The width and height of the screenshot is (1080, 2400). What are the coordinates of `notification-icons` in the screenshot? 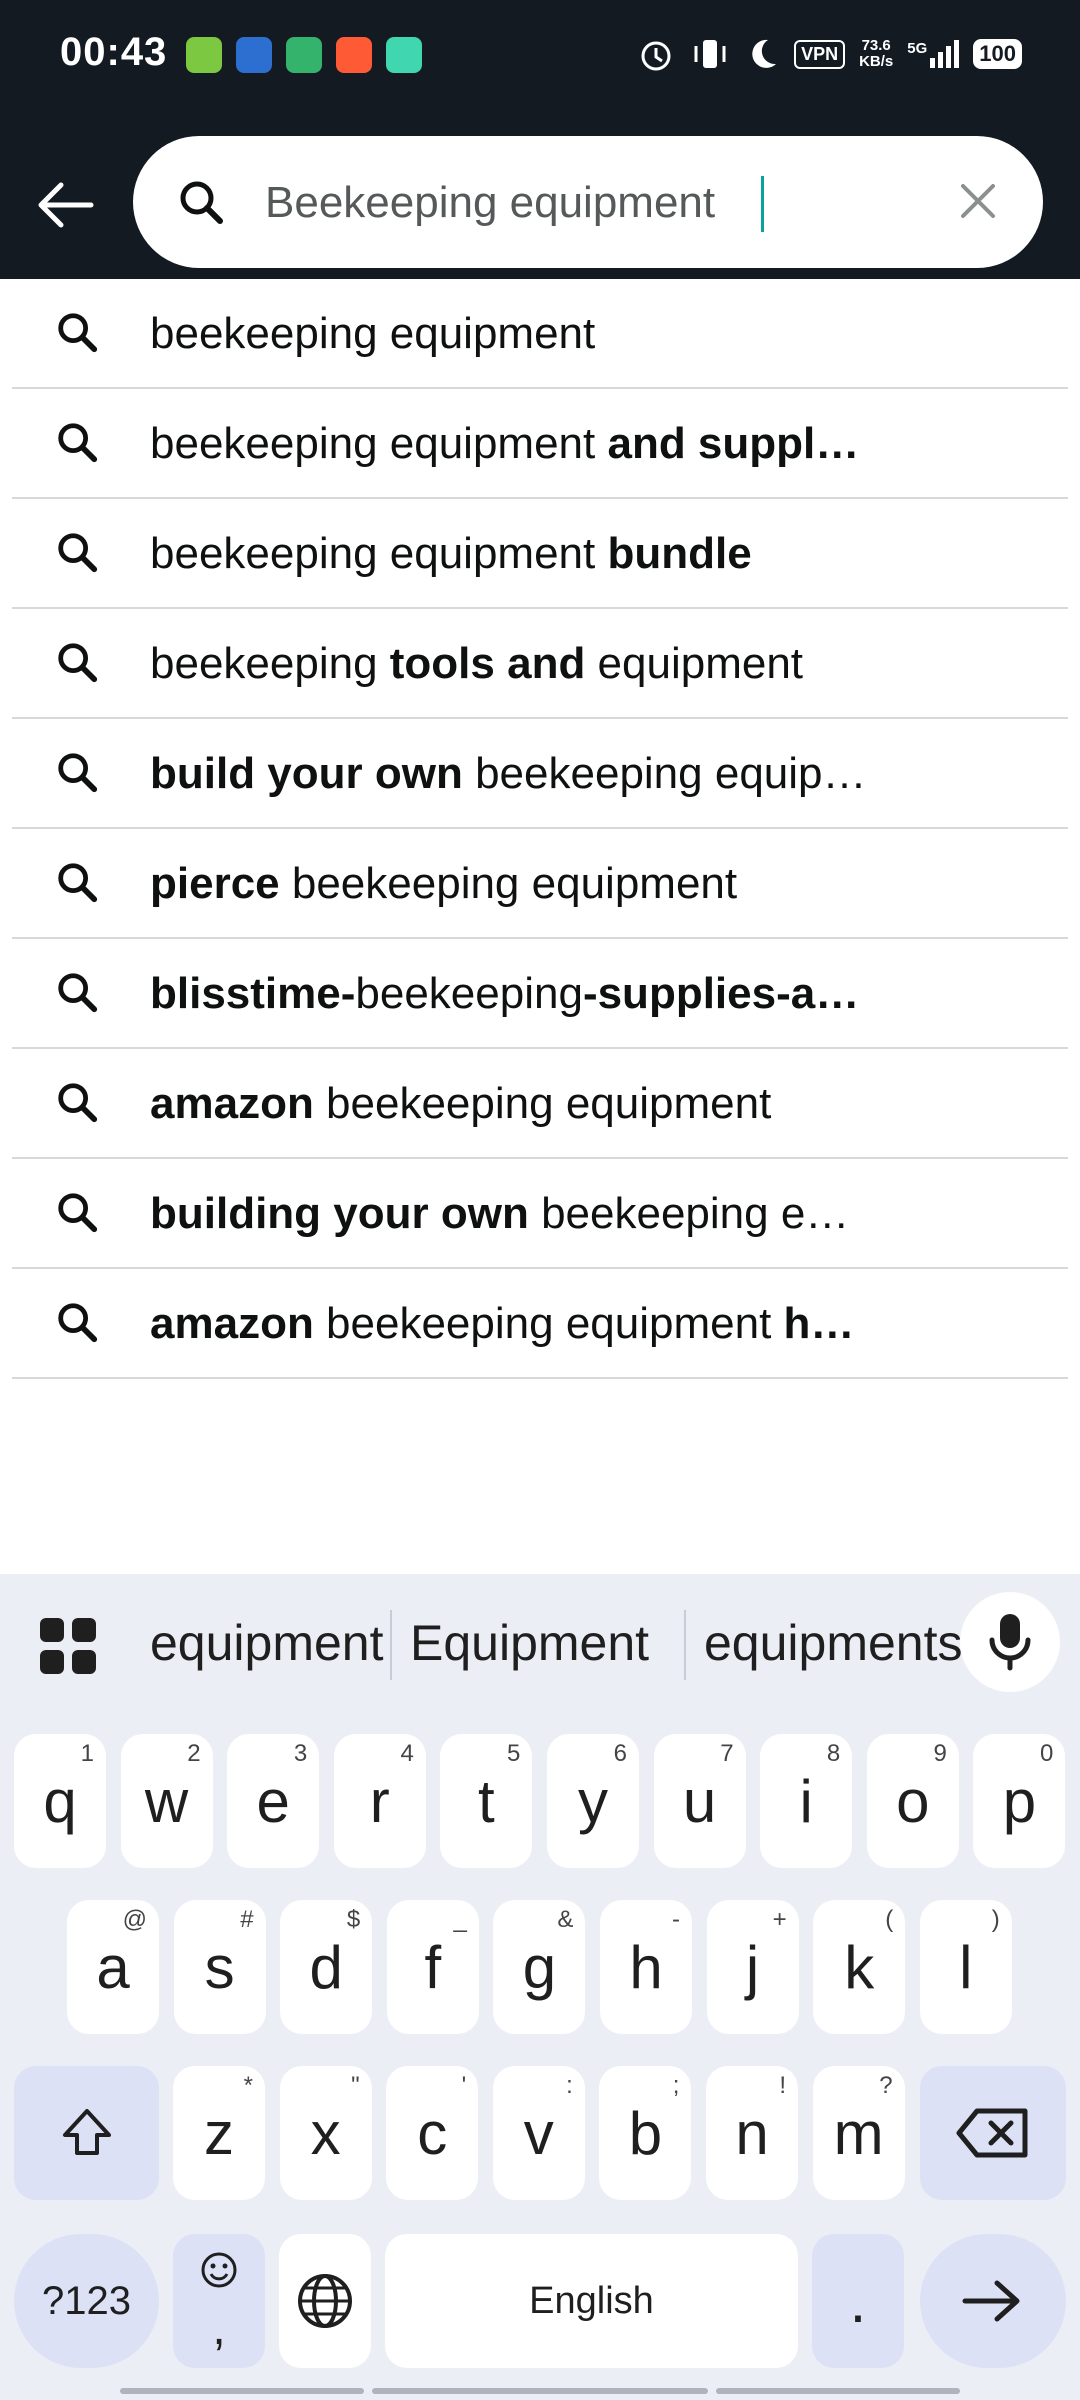 It's located at (304, 55).